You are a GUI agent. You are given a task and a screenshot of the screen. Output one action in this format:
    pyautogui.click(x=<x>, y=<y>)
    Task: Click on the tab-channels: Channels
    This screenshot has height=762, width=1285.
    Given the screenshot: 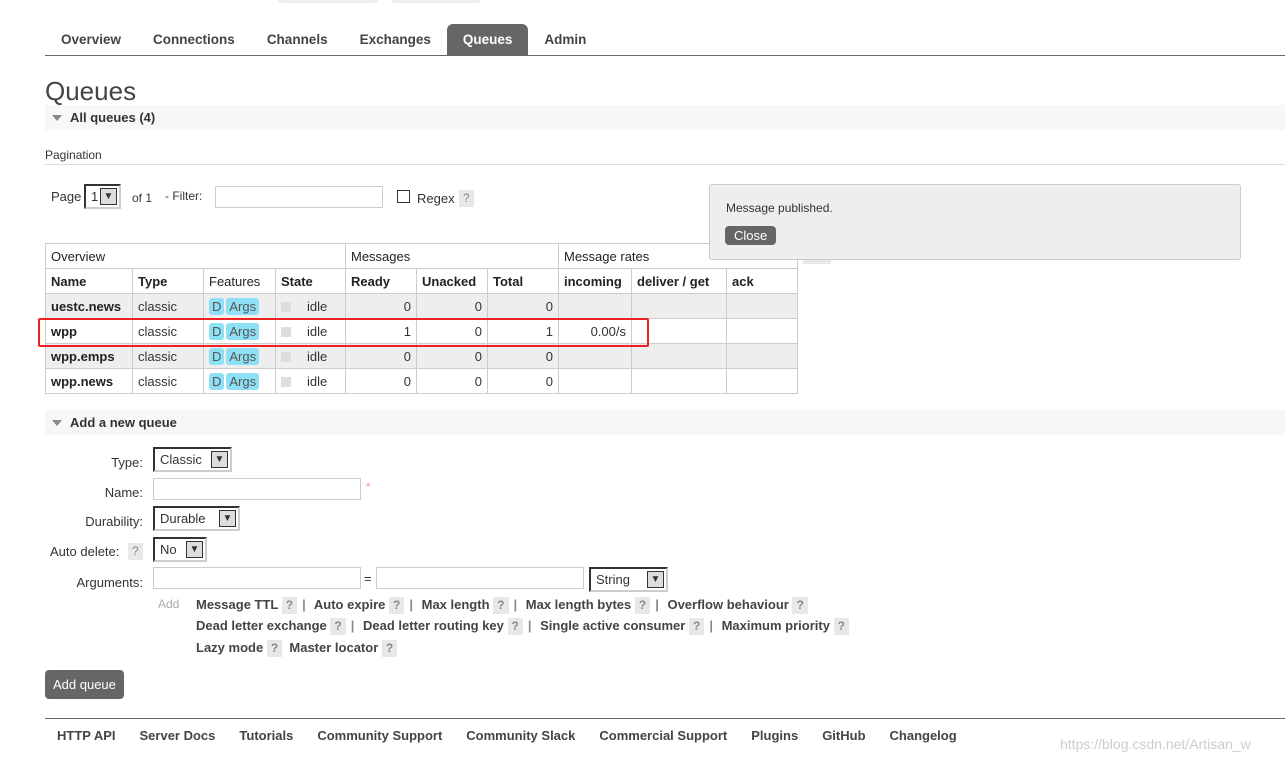 What is the action you would take?
    pyautogui.click(x=297, y=39)
    